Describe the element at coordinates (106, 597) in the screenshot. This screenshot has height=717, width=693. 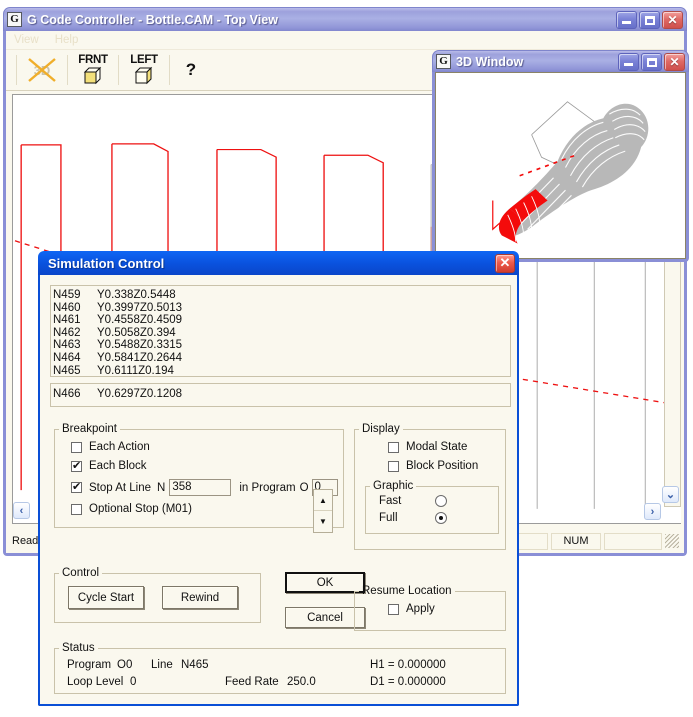
I see `cycle-start-button: Cycle Start` at that location.